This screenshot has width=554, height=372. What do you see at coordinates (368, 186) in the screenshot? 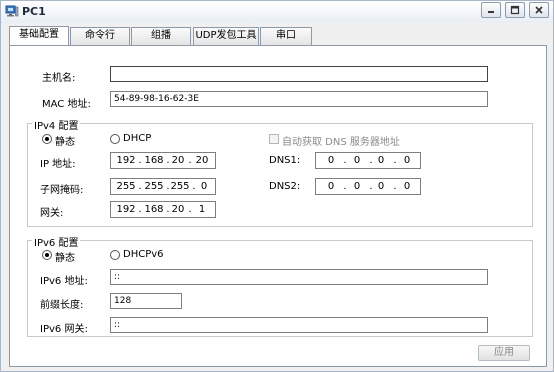
I see `dns2-input: 0 . 0 . 0 . 0` at bounding box center [368, 186].